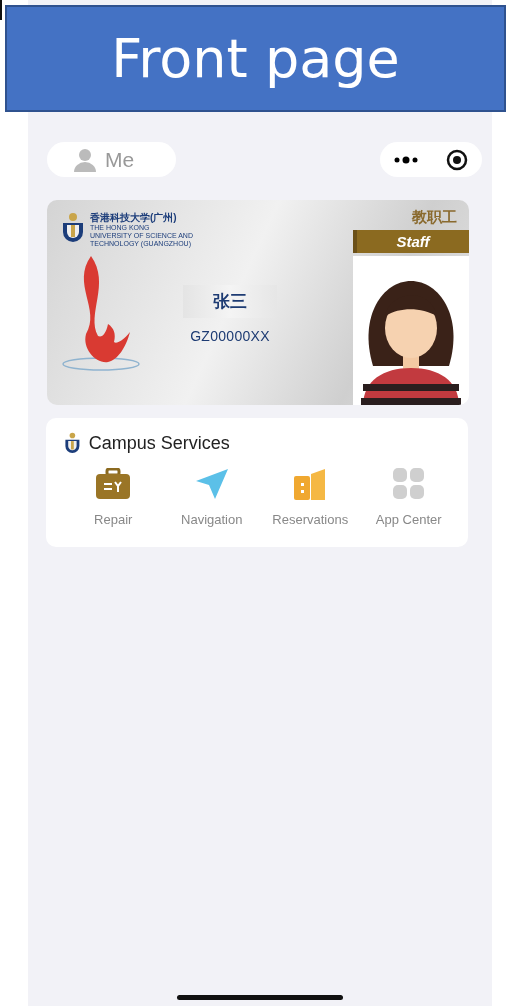  What do you see at coordinates (159, 443) in the screenshot?
I see `section-title: Campus Services` at bounding box center [159, 443].